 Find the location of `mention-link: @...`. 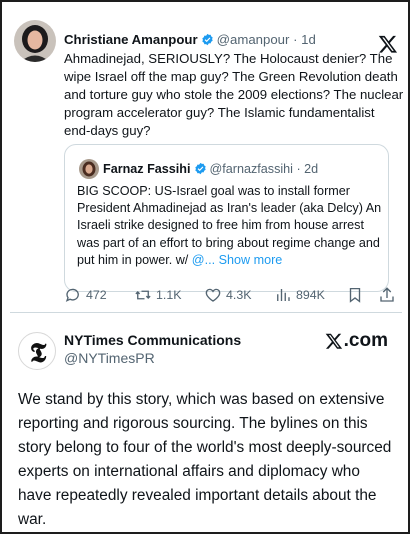

mention-link: @... is located at coordinates (203, 260).